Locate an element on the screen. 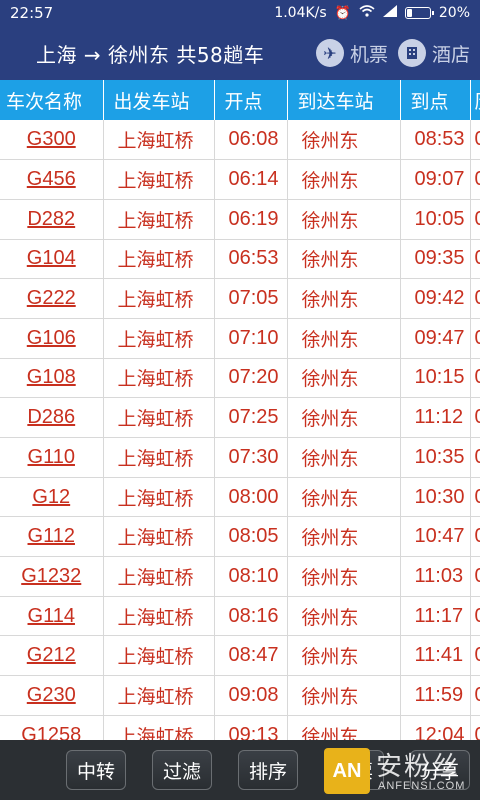 The height and width of the screenshot is (800, 480). departure-time: 06:19 is located at coordinates (251, 219).